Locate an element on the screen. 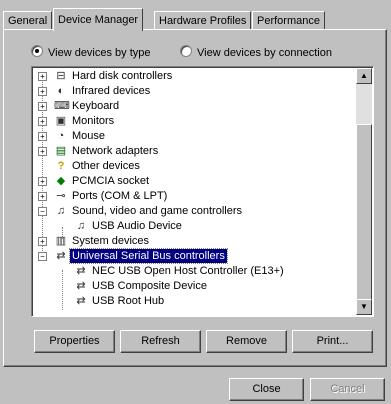 The width and height of the screenshot is (391, 404). scroll-thumb is located at coordinates (364, 212).